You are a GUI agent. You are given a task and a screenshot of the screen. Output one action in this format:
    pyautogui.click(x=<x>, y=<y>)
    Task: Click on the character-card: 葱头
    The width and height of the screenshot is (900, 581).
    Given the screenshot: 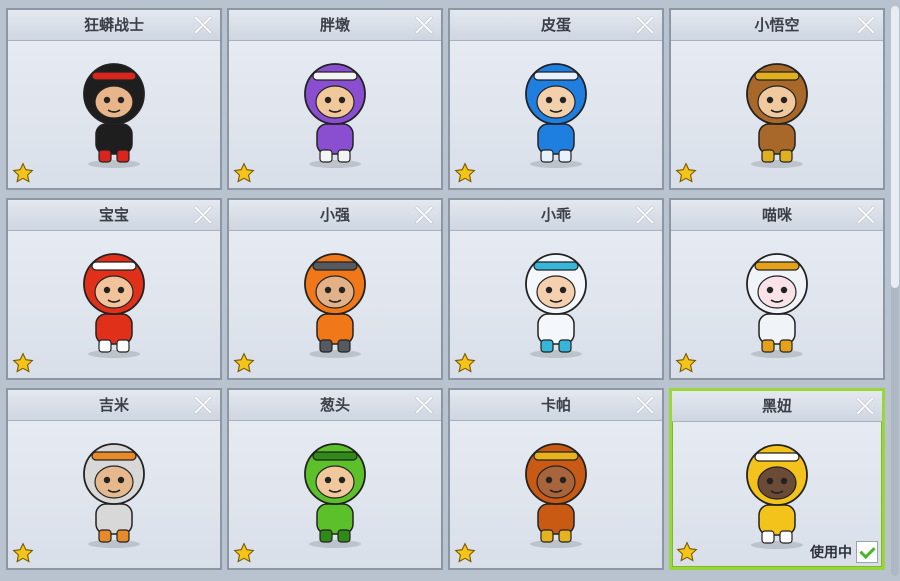 What is the action you would take?
    pyautogui.click(x=335, y=479)
    